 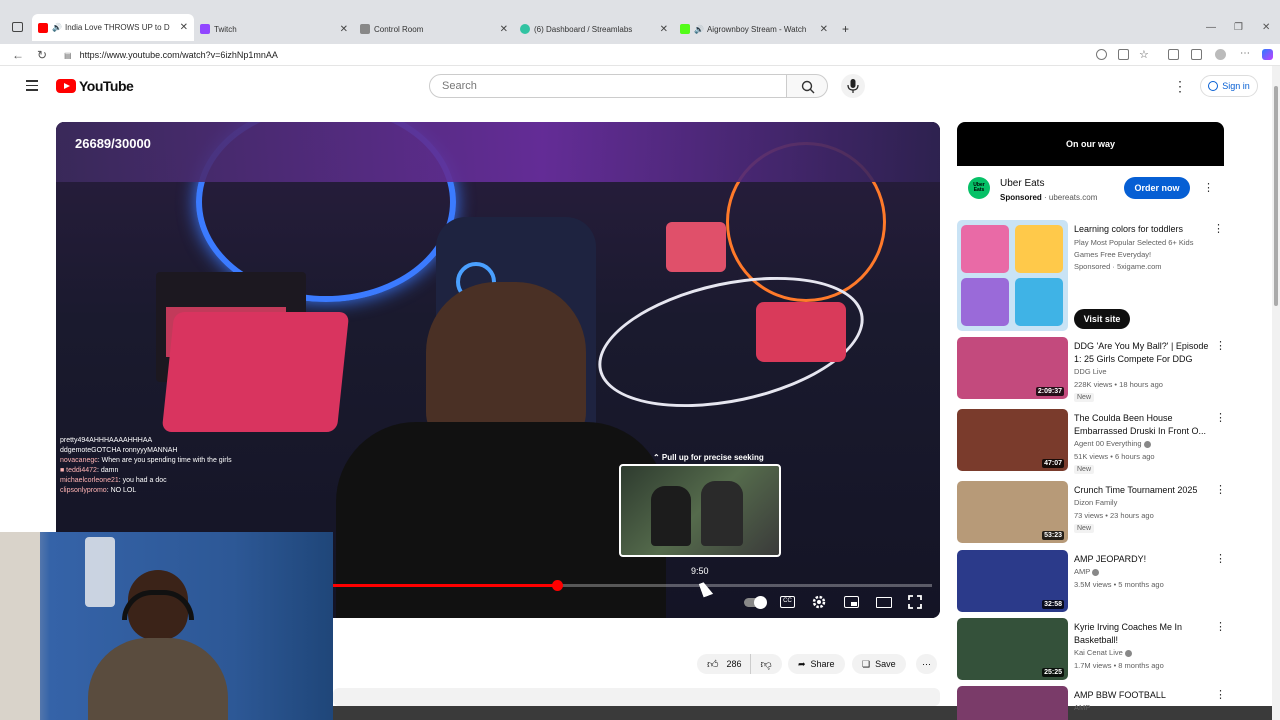 I want to click on share-arrow-icon: ➦, so click(x=802, y=663).